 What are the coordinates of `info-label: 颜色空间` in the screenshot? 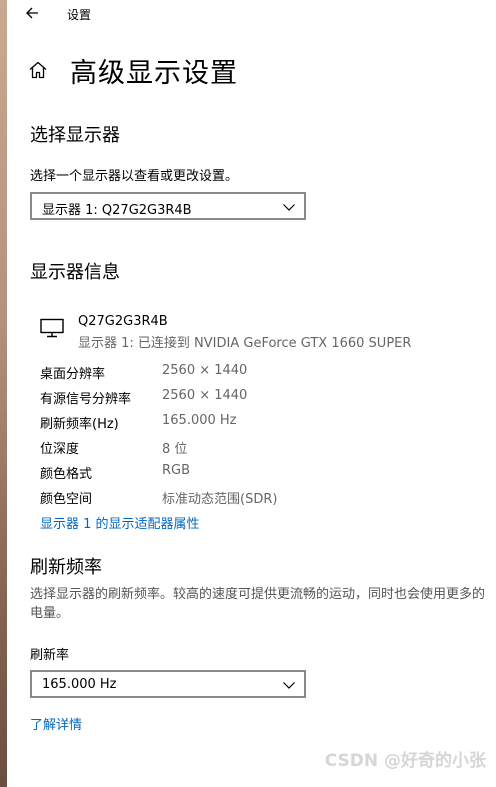 It's located at (66, 499).